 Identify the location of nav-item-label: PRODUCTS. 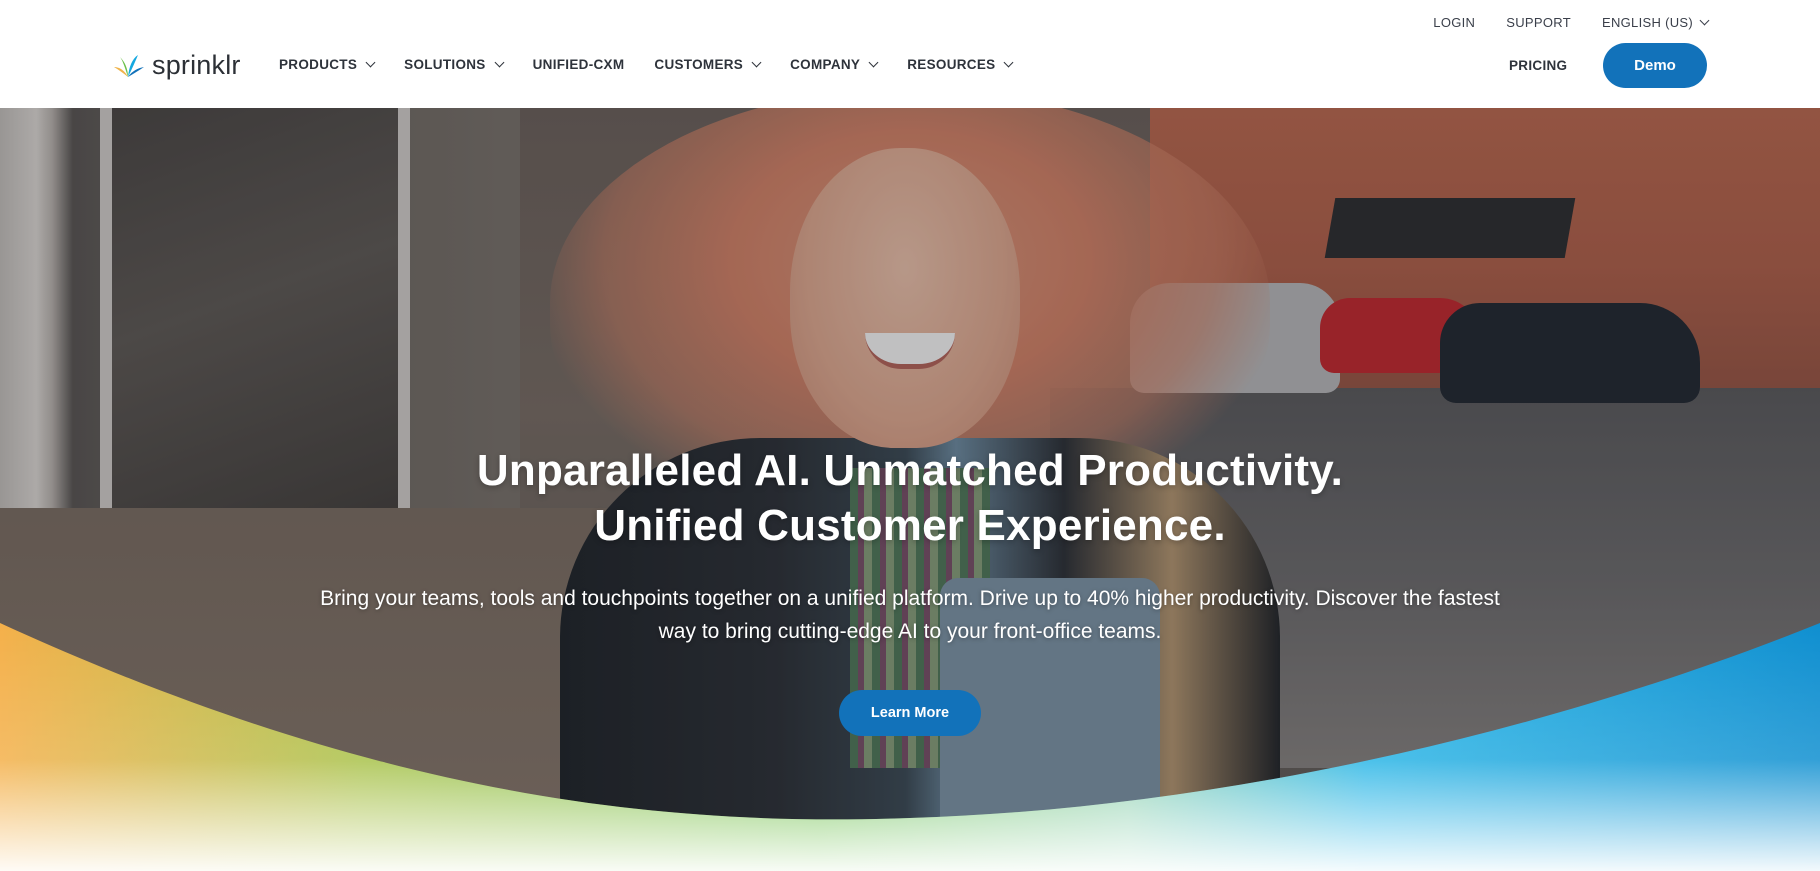
(318, 64).